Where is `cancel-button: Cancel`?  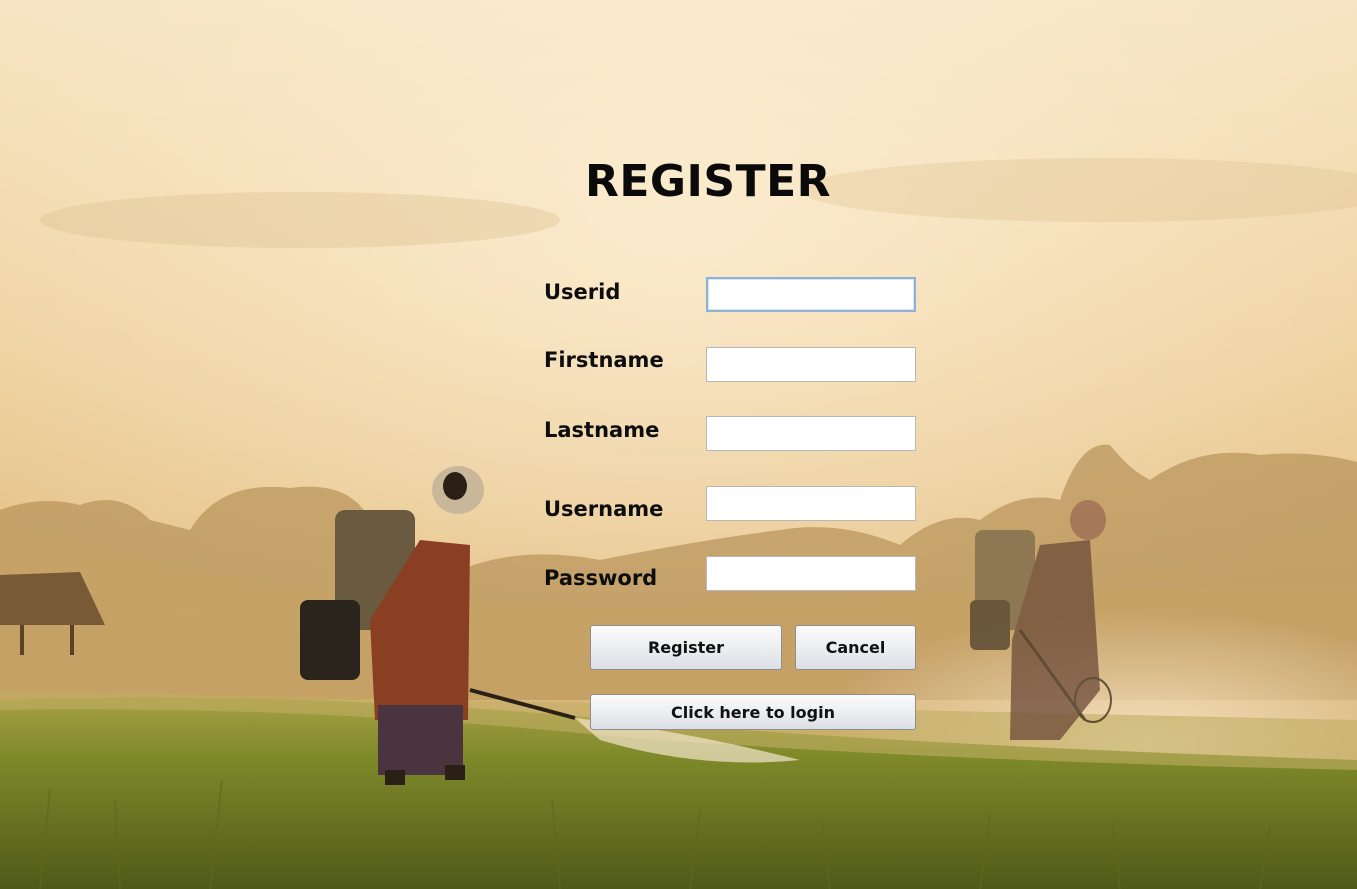 cancel-button: Cancel is located at coordinates (855, 647).